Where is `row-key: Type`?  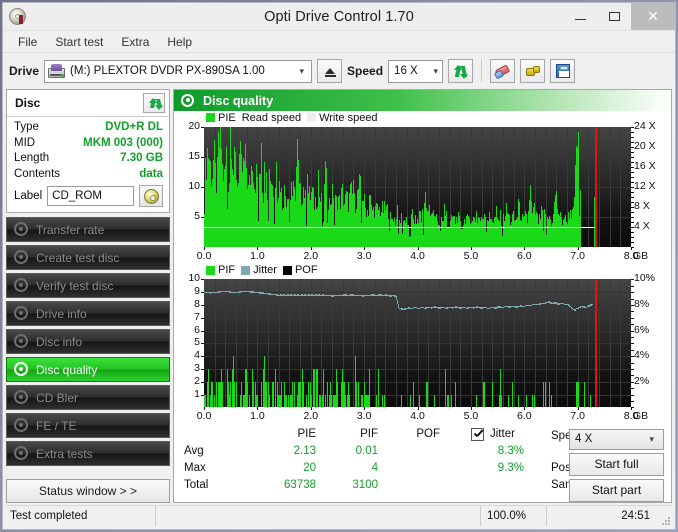 row-key: Type is located at coordinates (26, 127).